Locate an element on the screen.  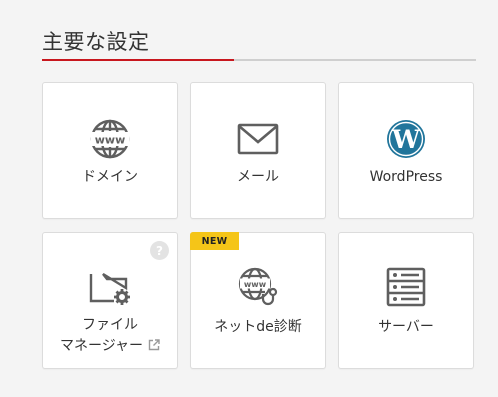
globe-stethoscope-icon: www is located at coordinates (258, 287).